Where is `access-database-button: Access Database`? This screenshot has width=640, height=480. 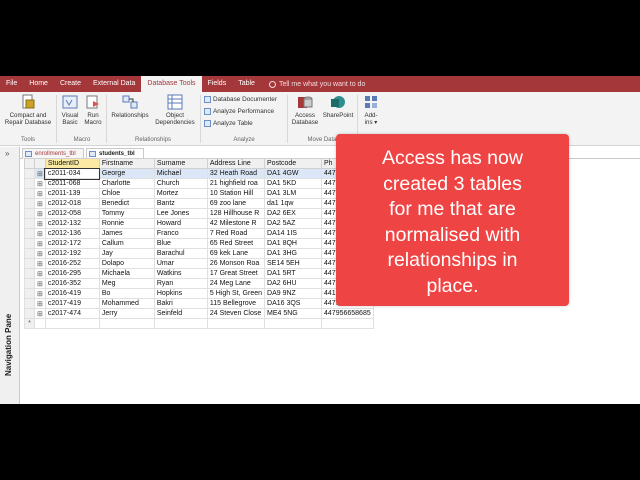
access-database-button: Access Database is located at coordinates (305, 110).